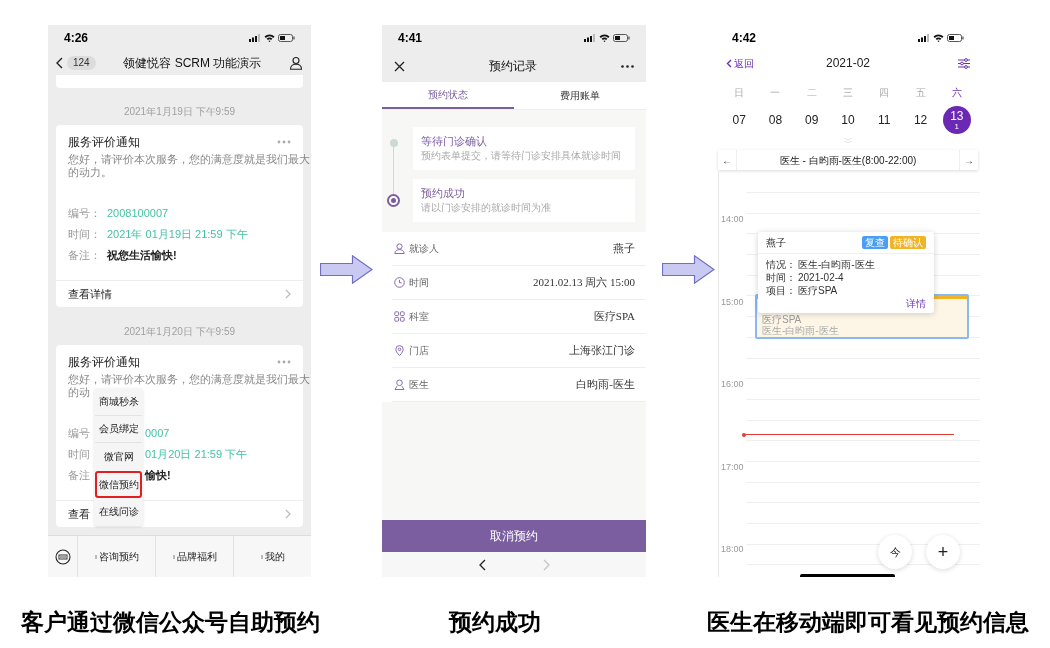 The height and width of the screenshot is (648, 1050). Describe the element at coordinates (419, 351) in the screenshot. I see `detail-label: 门店` at that location.